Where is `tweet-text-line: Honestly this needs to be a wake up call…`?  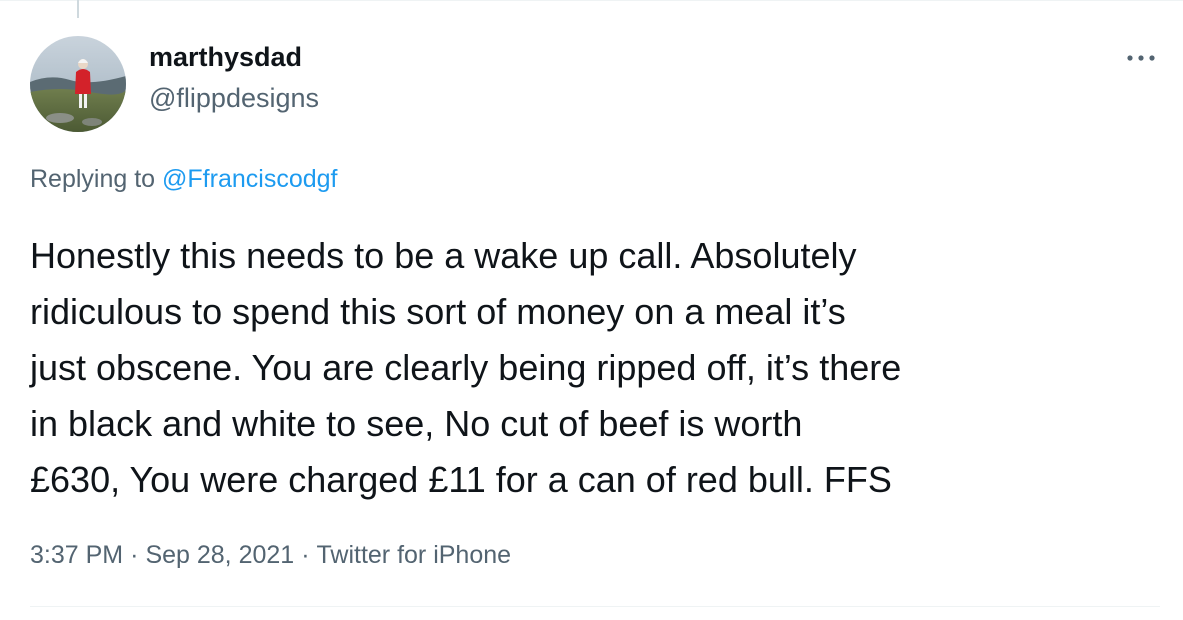 tweet-text-line: Honestly this needs to be a wake up call… is located at coordinates (443, 255).